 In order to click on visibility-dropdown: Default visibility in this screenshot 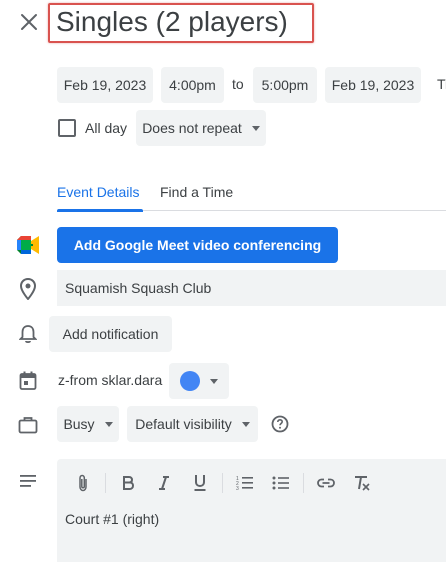, I will do `click(192, 424)`.